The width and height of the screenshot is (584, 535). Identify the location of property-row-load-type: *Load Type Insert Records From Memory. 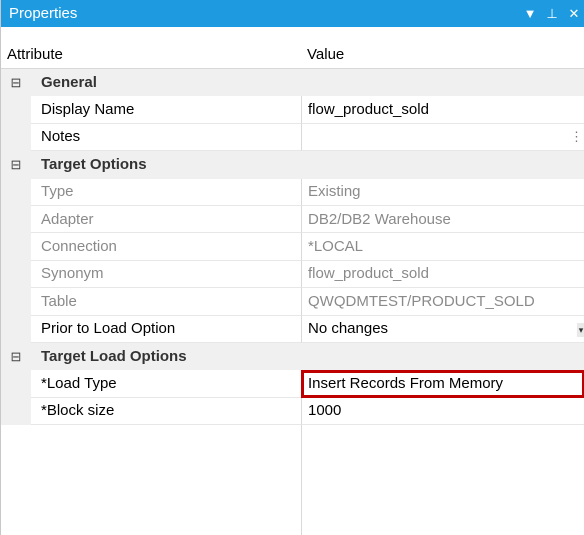
(292, 384).